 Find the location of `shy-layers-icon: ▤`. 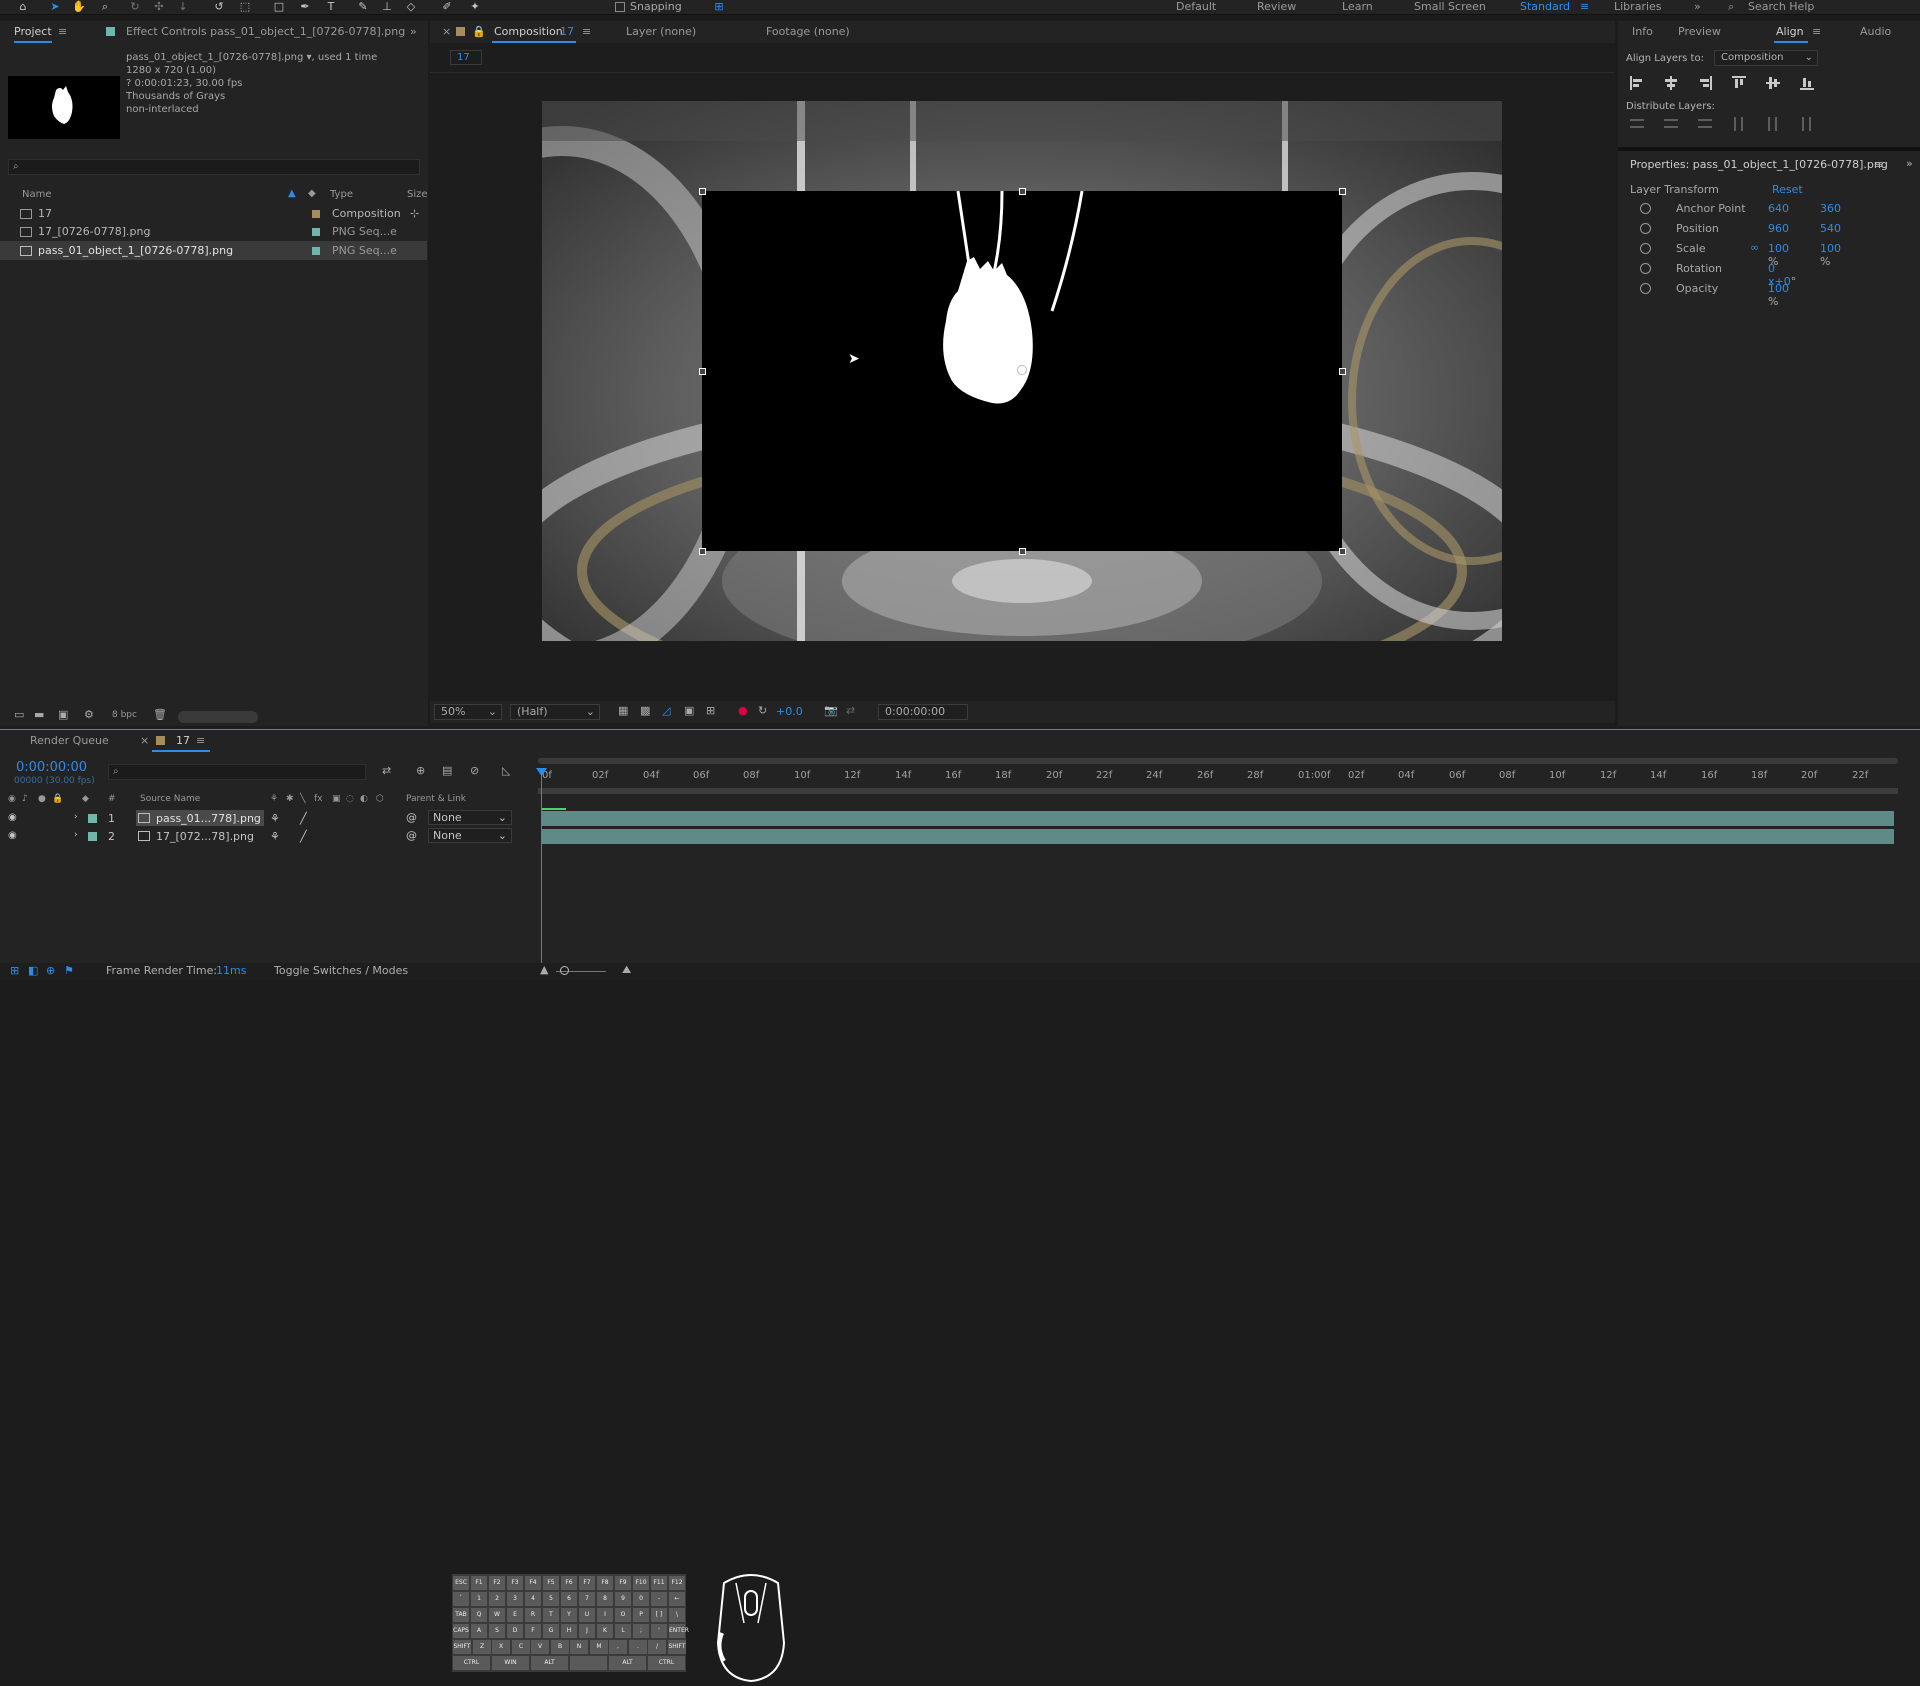

shy-layers-icon: ▤ is located at coordinates (447, 770).